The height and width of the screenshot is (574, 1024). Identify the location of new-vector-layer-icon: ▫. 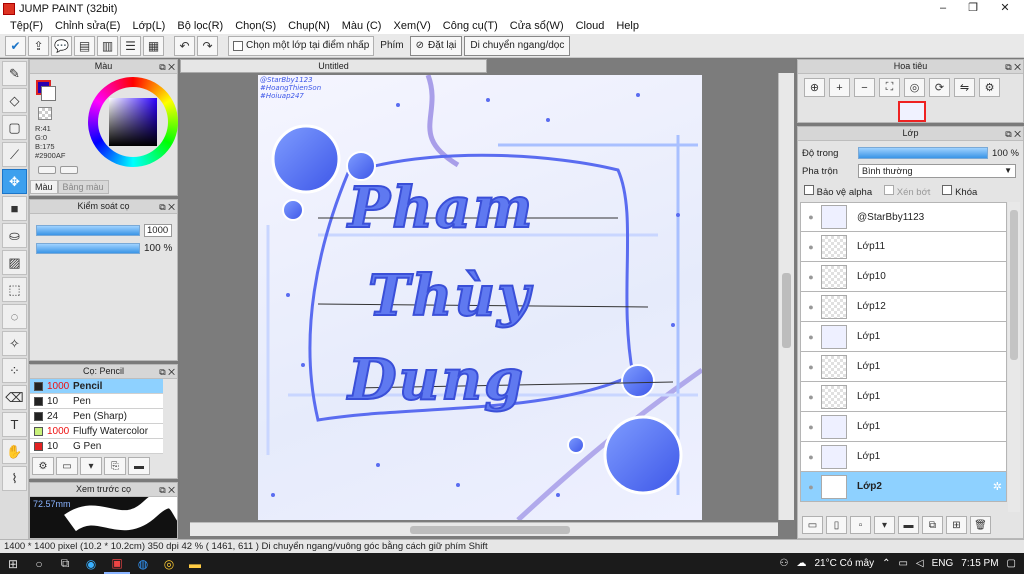
(860, 525).